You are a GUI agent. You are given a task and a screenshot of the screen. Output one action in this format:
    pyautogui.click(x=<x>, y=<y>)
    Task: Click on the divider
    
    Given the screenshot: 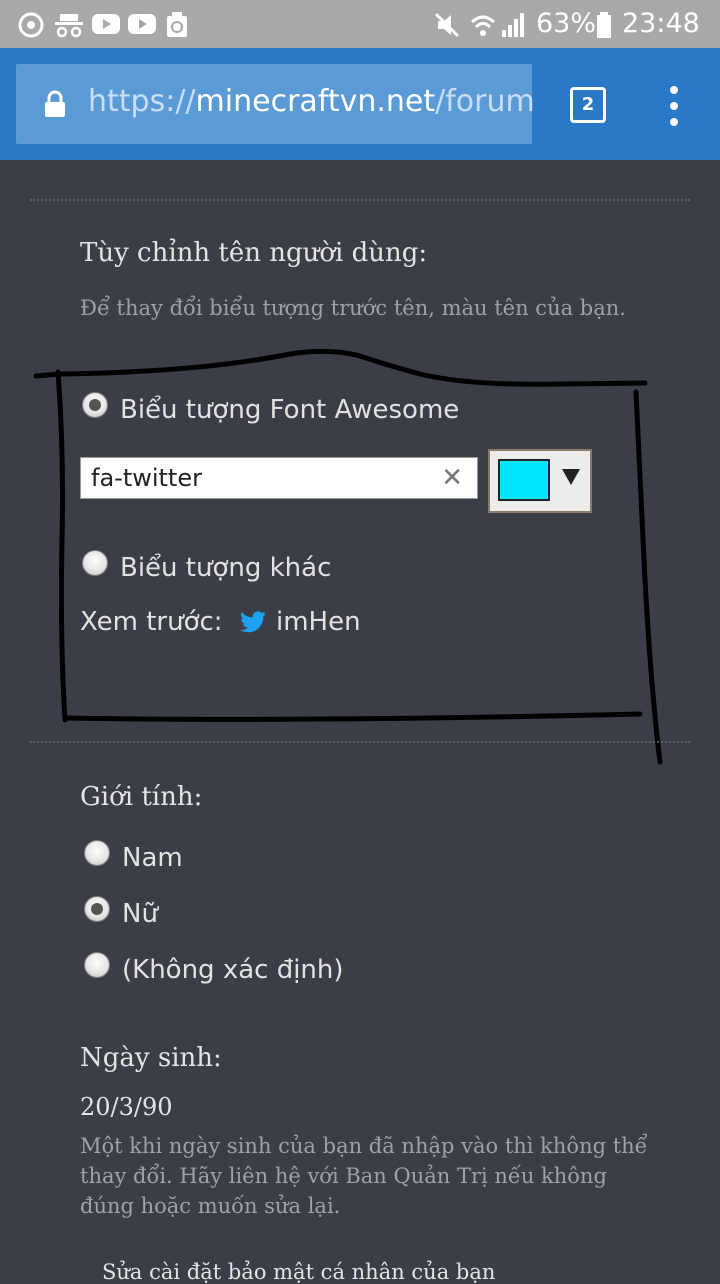 What is the action you would take?
    pyautogui.click(x=360, y=742)
    